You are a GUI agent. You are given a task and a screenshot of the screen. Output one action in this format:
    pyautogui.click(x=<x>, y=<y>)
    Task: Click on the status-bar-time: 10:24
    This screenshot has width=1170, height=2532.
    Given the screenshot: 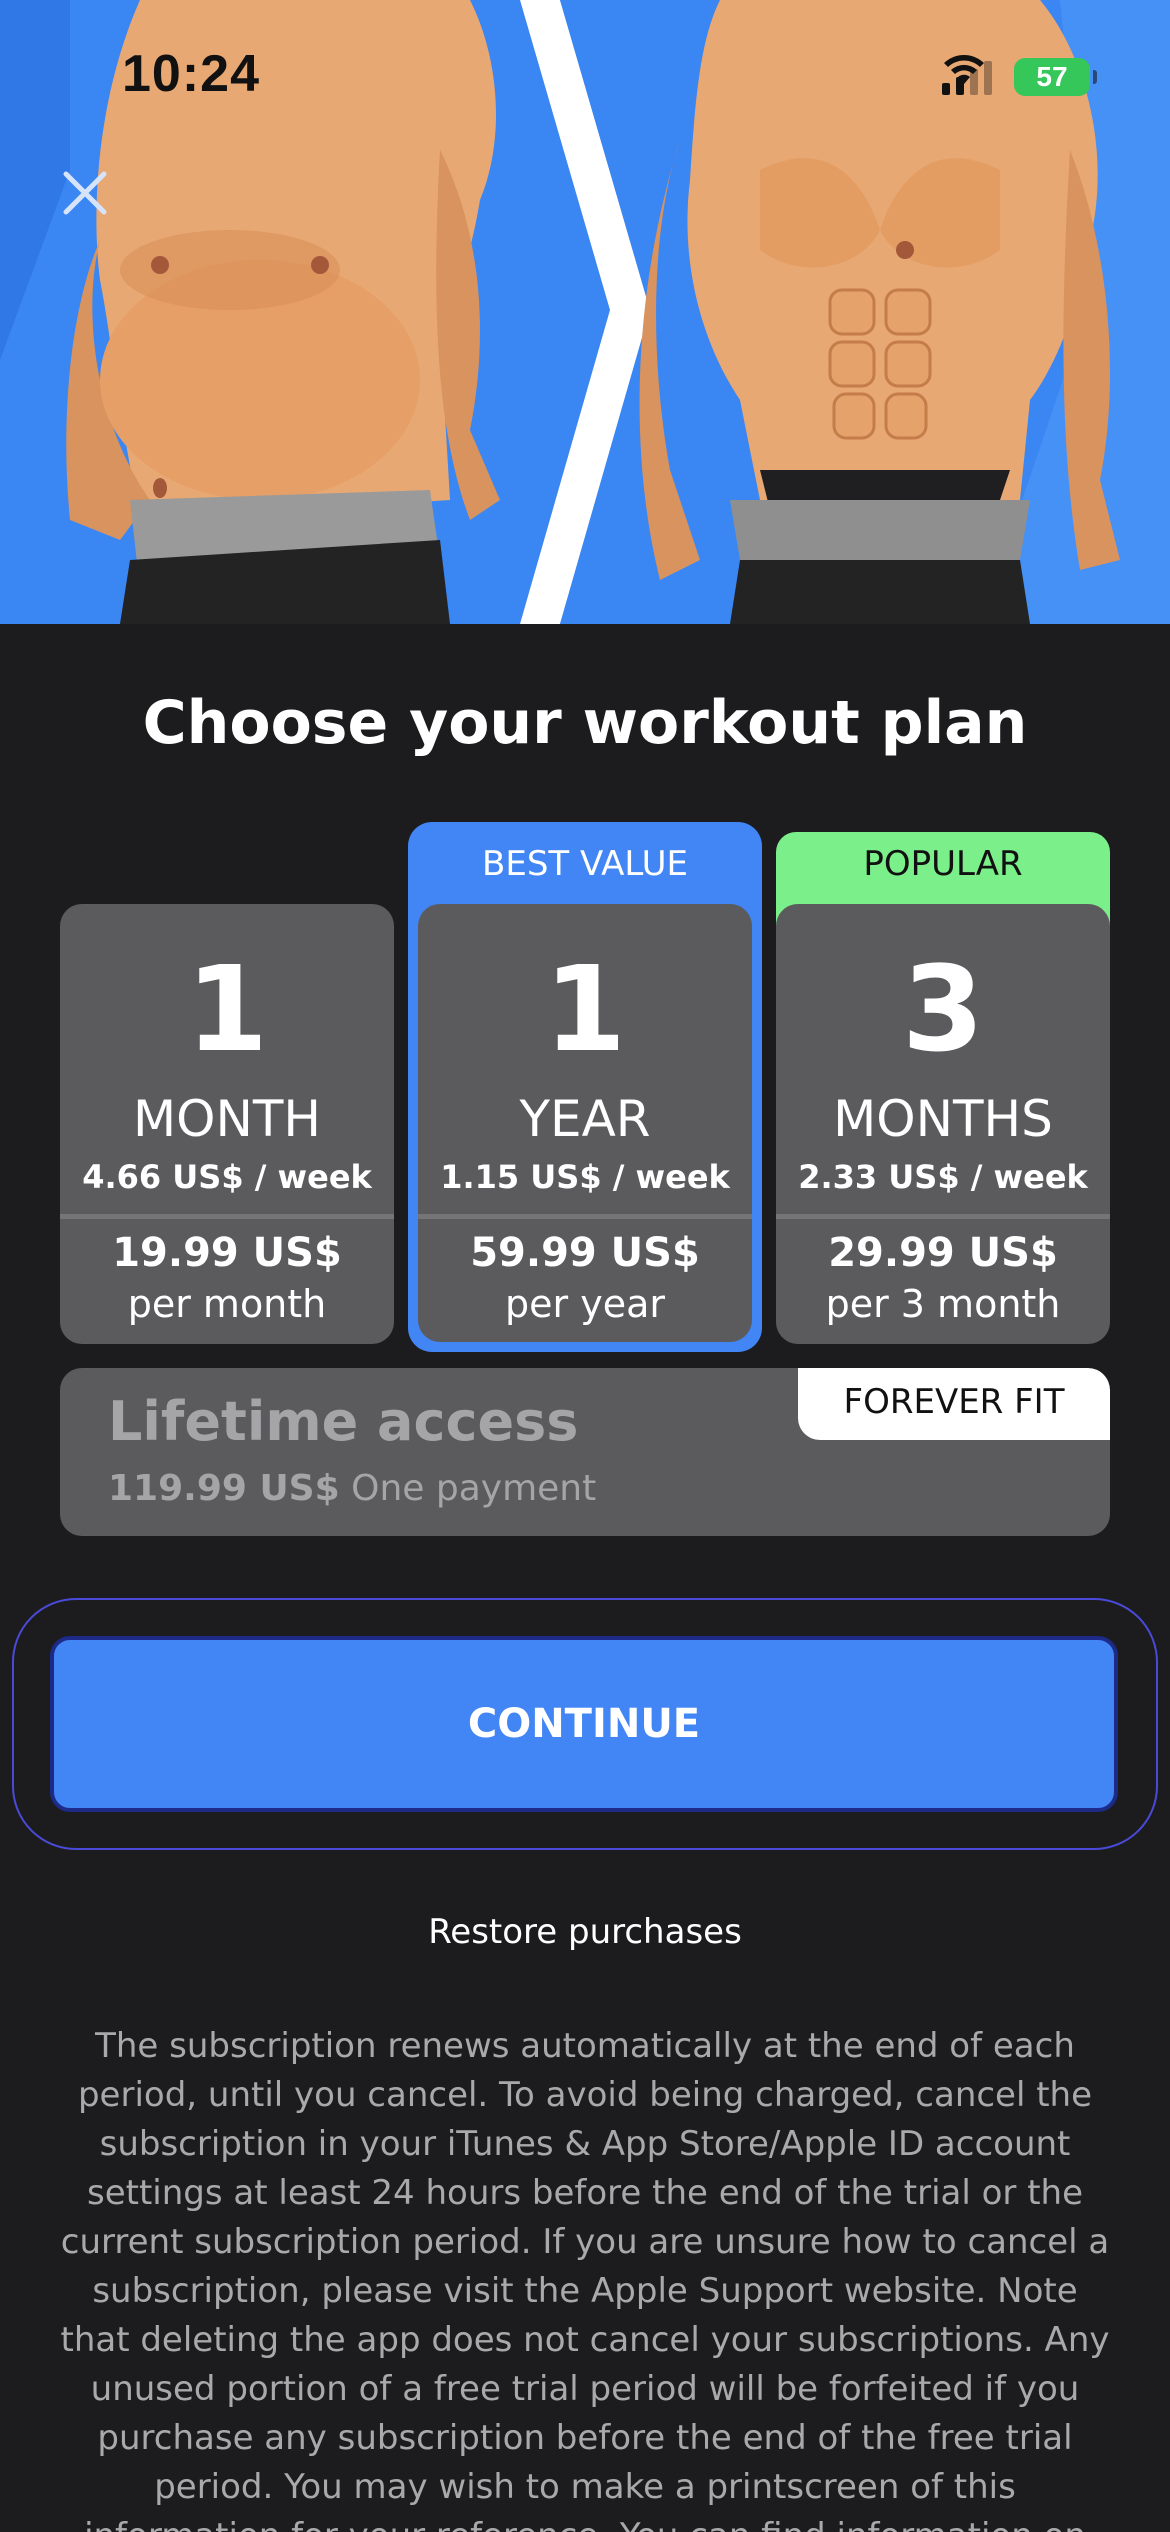 What is the action you would take?
    pyautogui.click(x=191, y=74)
    